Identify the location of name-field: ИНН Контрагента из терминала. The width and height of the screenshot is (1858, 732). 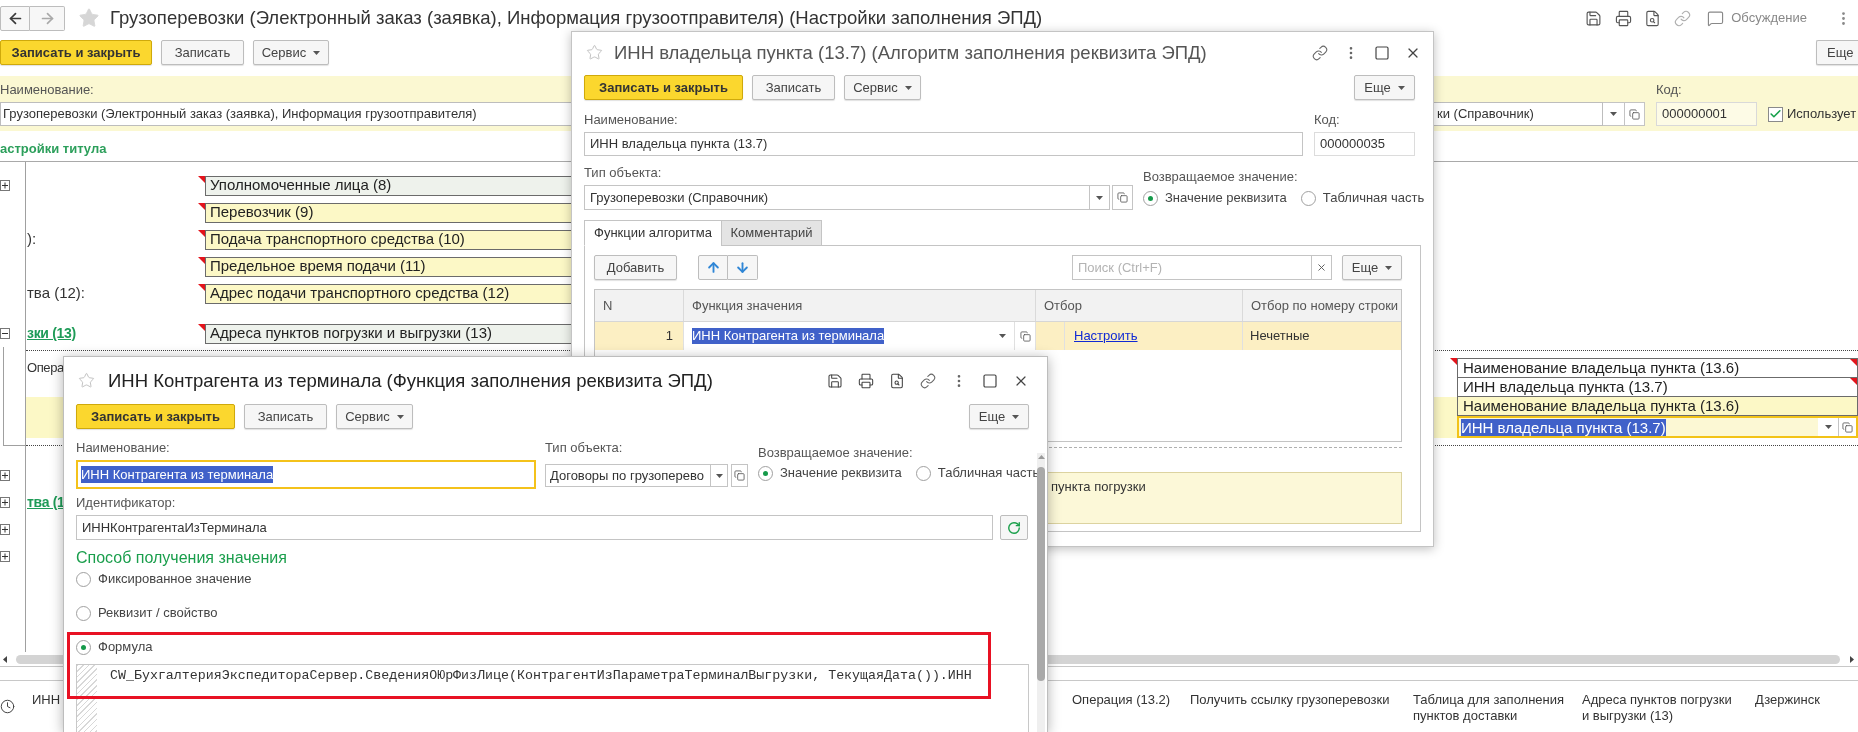
(306, 474).